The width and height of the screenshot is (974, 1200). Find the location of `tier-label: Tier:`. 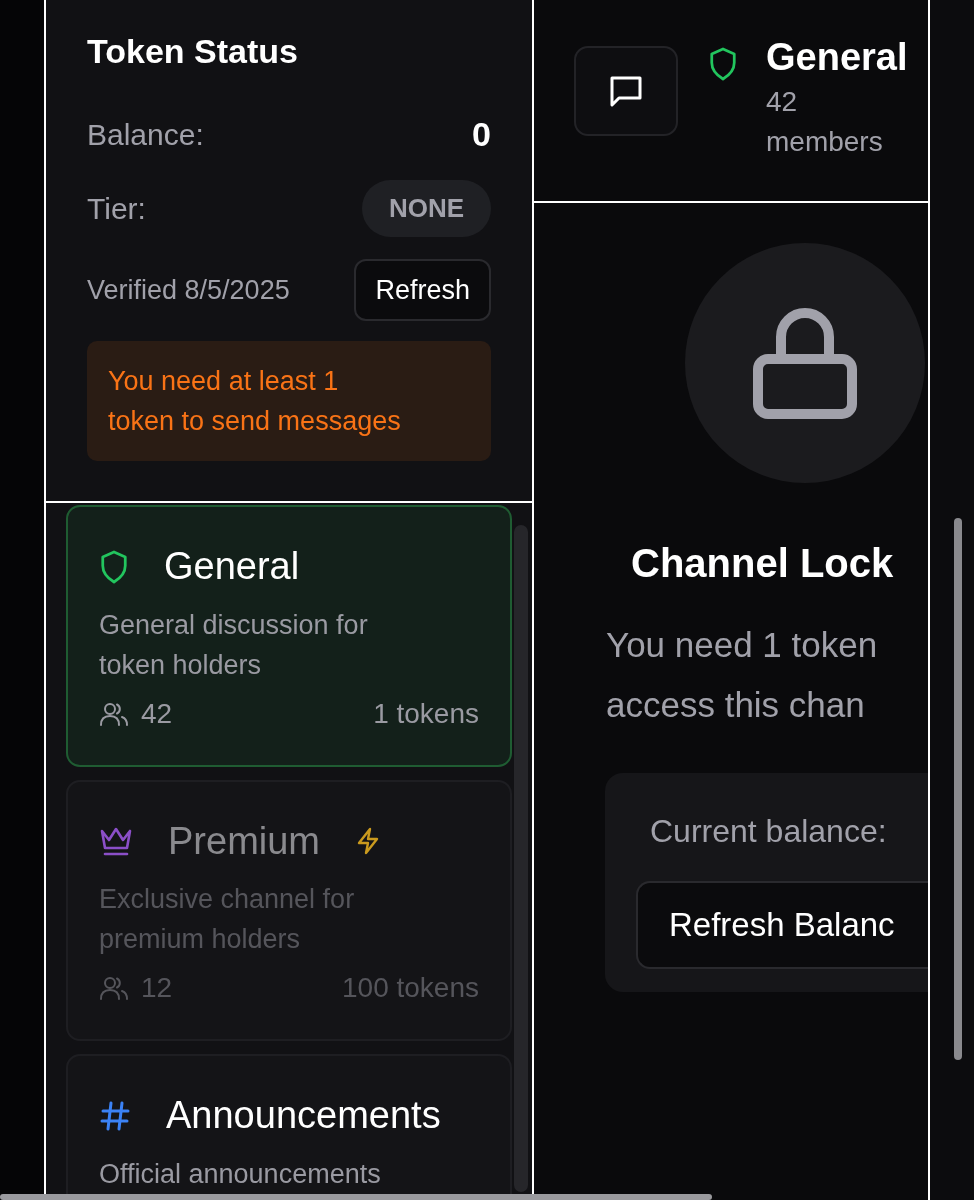

tier-label: Tier: is located at coordinates (116, 208).